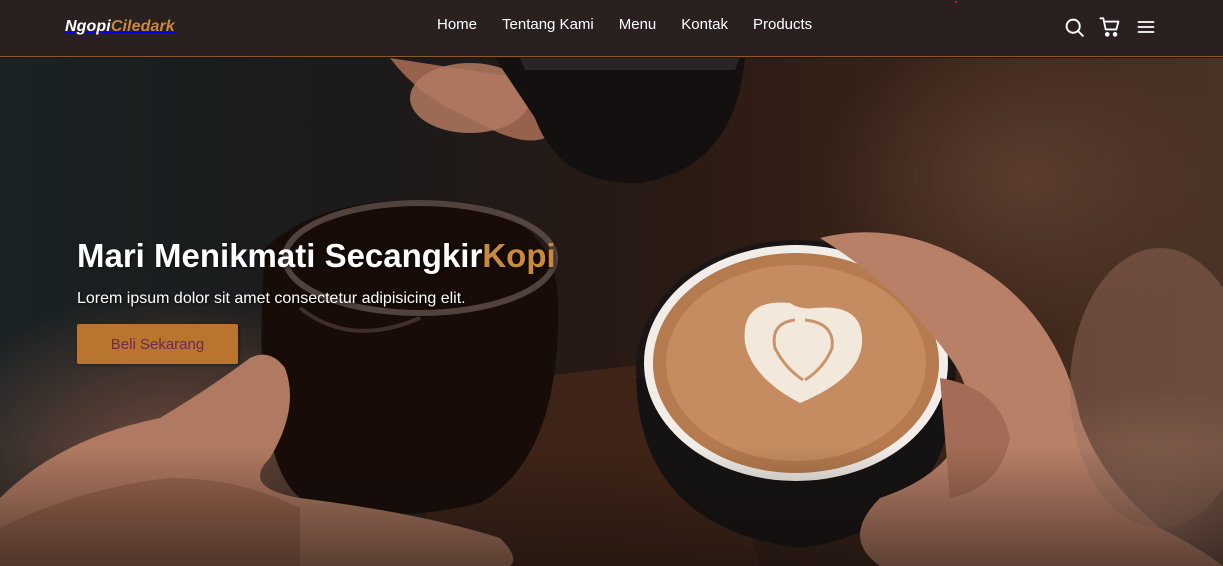  Describe the element at coordinates (638, 25) in the screenshot. I see `nav-link-menu: Menu` at that location.